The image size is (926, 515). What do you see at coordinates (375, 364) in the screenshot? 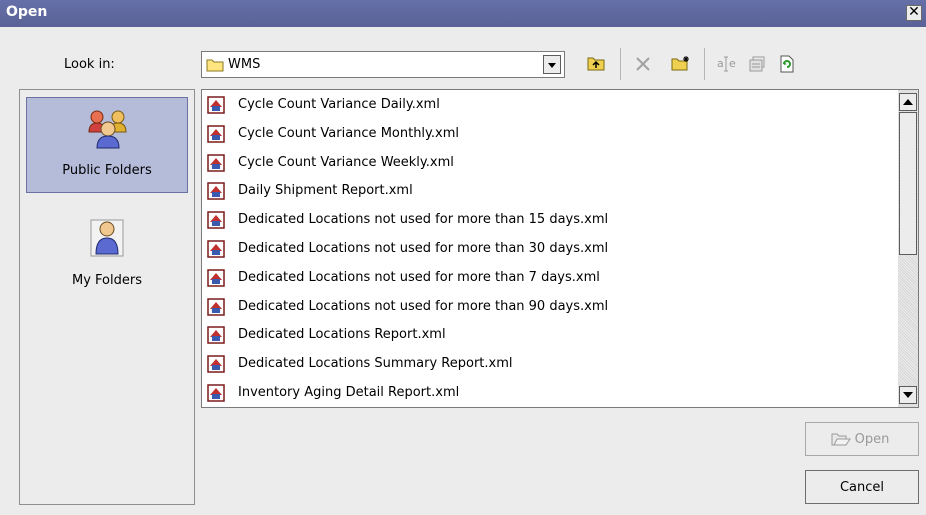
I see `file-name: Dedicated Locations Summary Report.xml` at bounding box center [375, 364].